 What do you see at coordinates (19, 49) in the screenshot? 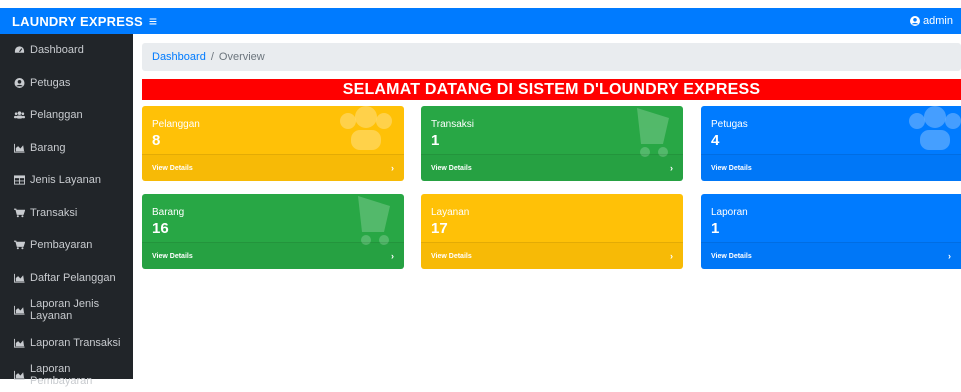
I see `dashboard-icon` at bounding box center [19, 49].